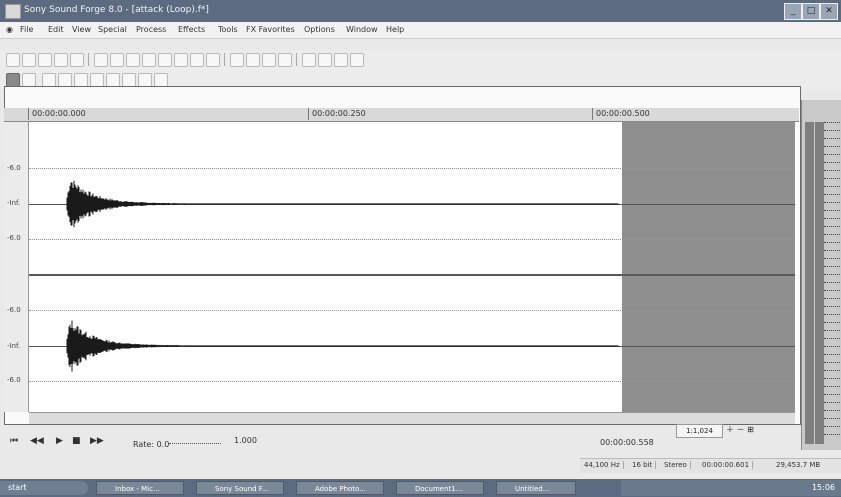  I want to click on undo-icon, so click(181, 60).